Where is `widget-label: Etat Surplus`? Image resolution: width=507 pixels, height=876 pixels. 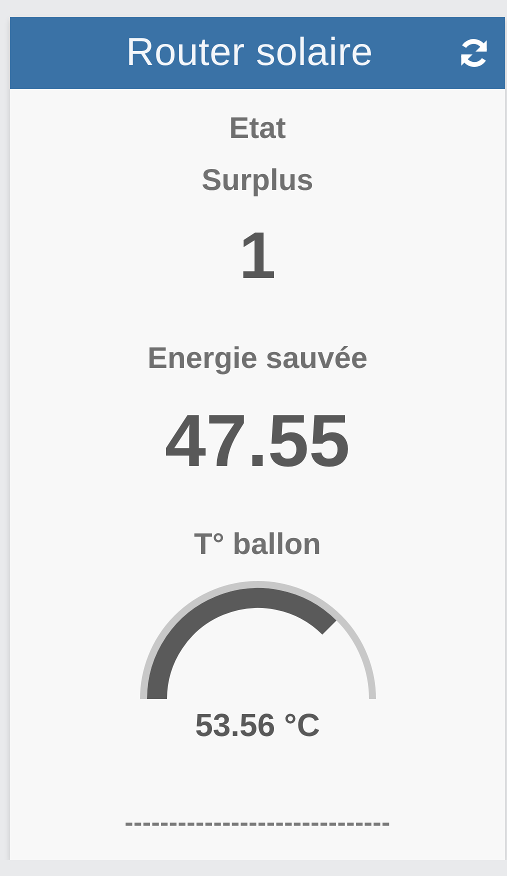
widget-label: Etat Surplus is located at coordinates (258, 155).